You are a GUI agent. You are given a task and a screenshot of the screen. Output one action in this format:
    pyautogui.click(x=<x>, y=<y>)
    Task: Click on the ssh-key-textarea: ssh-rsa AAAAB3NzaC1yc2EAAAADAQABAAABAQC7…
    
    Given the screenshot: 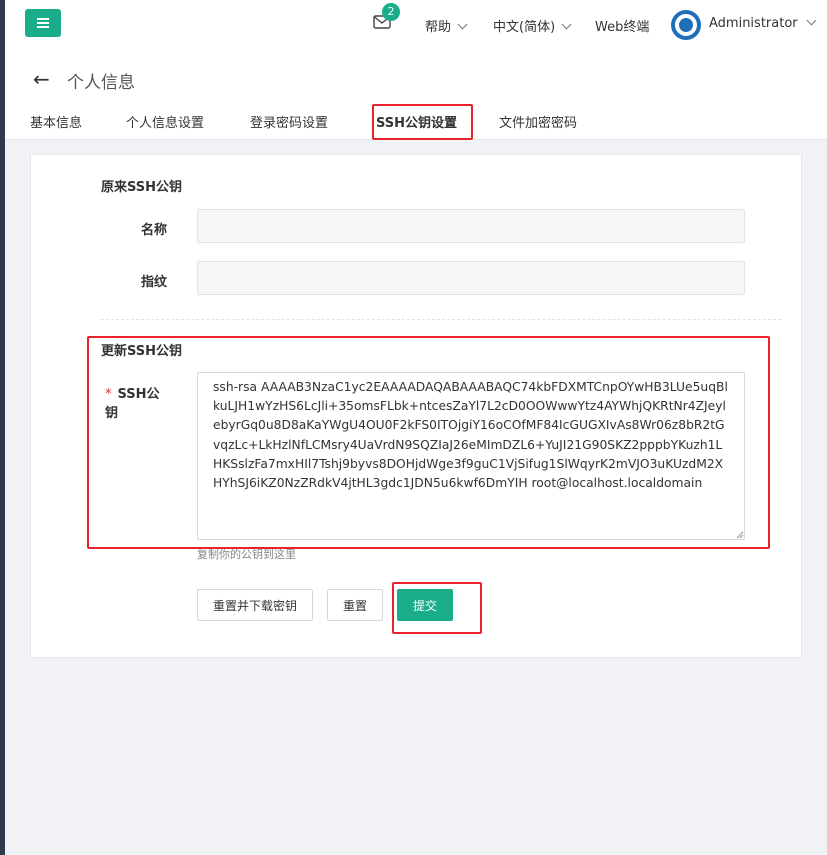 What is the action you would take?
    pyautogui.click(x=471, y=456)
    